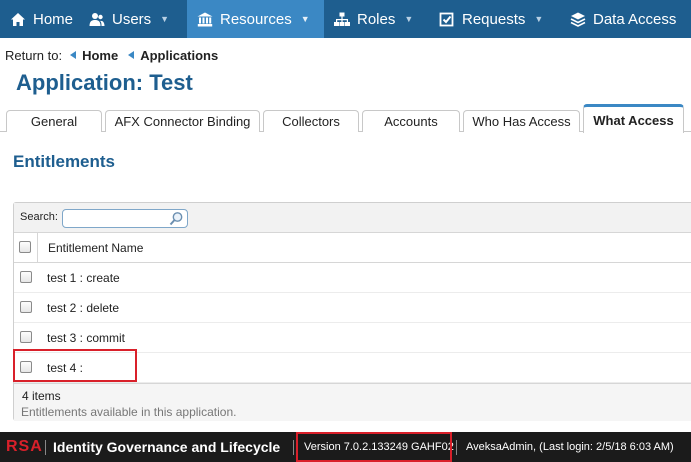  I want to click on header-checkbox-cell, so click(26, 248).